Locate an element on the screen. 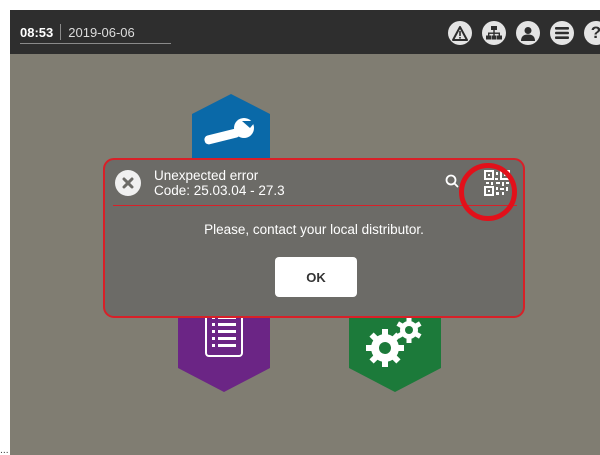 This screenshot has width=600, height=455. clock-time: 08:53 is located at coordinates (37, 32).